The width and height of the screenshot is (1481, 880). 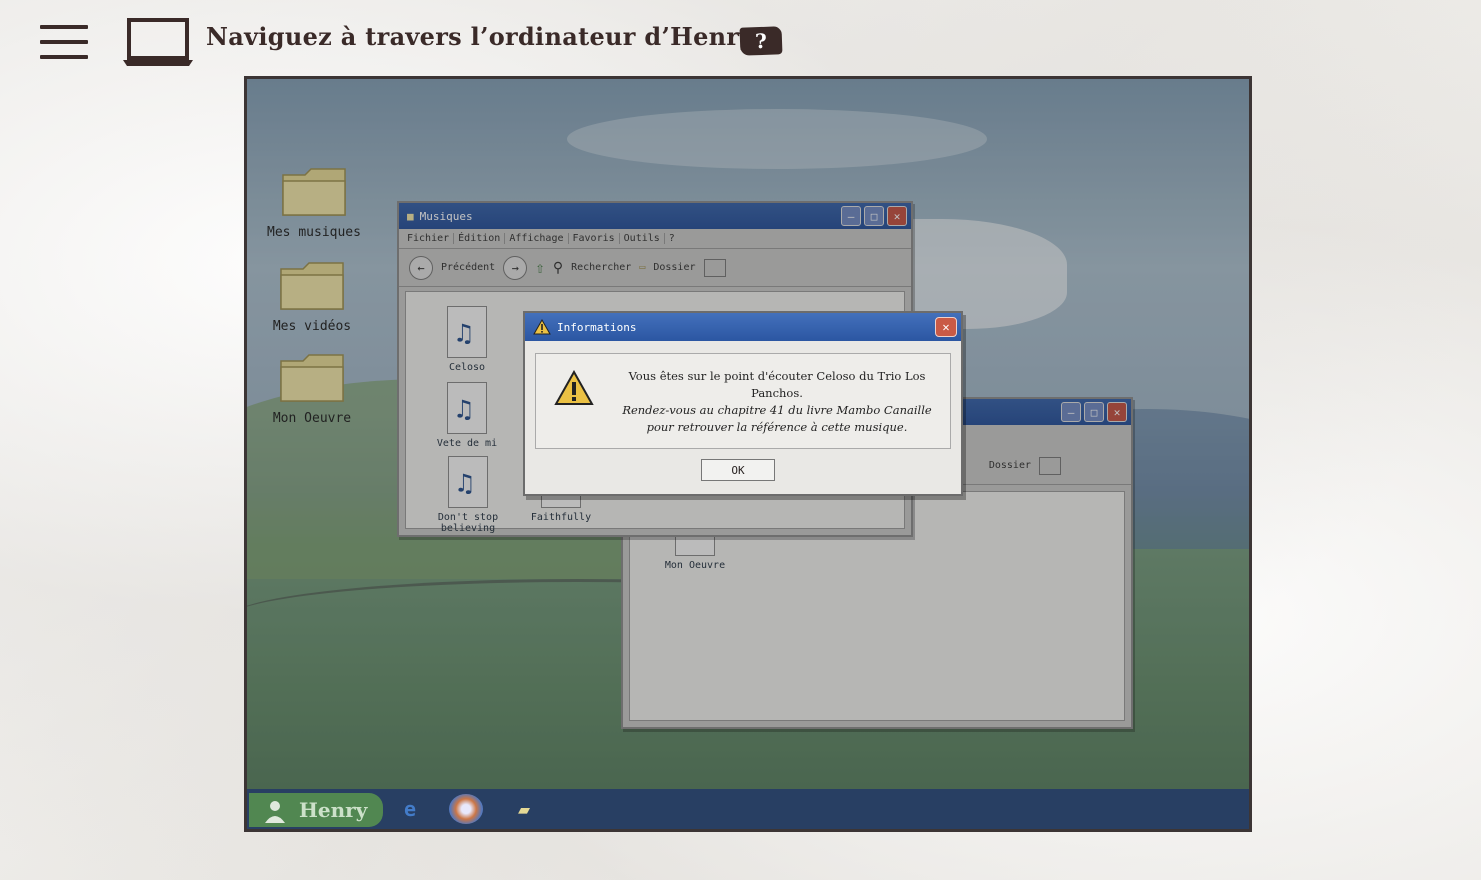 What do you see at coordinates (594, 238) in the screenshot?
I see `menu-favoris: Favoris` at bounding box center [594, 238].